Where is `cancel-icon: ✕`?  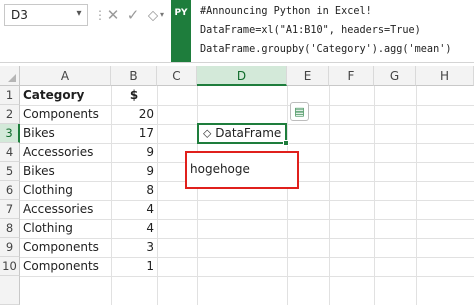
cancel-icon: ✕ is located at coordinates (113, 15).